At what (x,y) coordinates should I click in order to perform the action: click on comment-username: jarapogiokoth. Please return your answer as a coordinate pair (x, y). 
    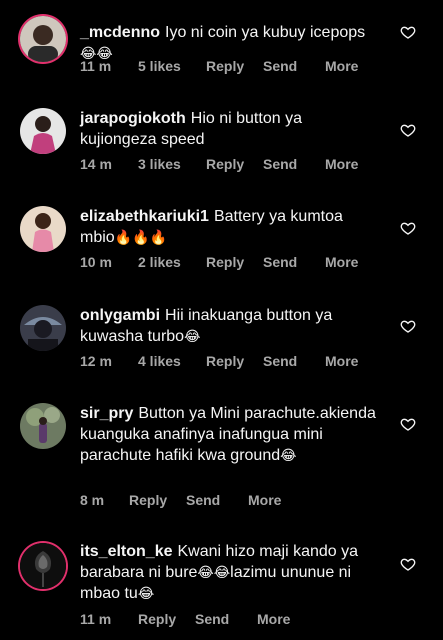
    Looking at the image, I should click on (133, 118).